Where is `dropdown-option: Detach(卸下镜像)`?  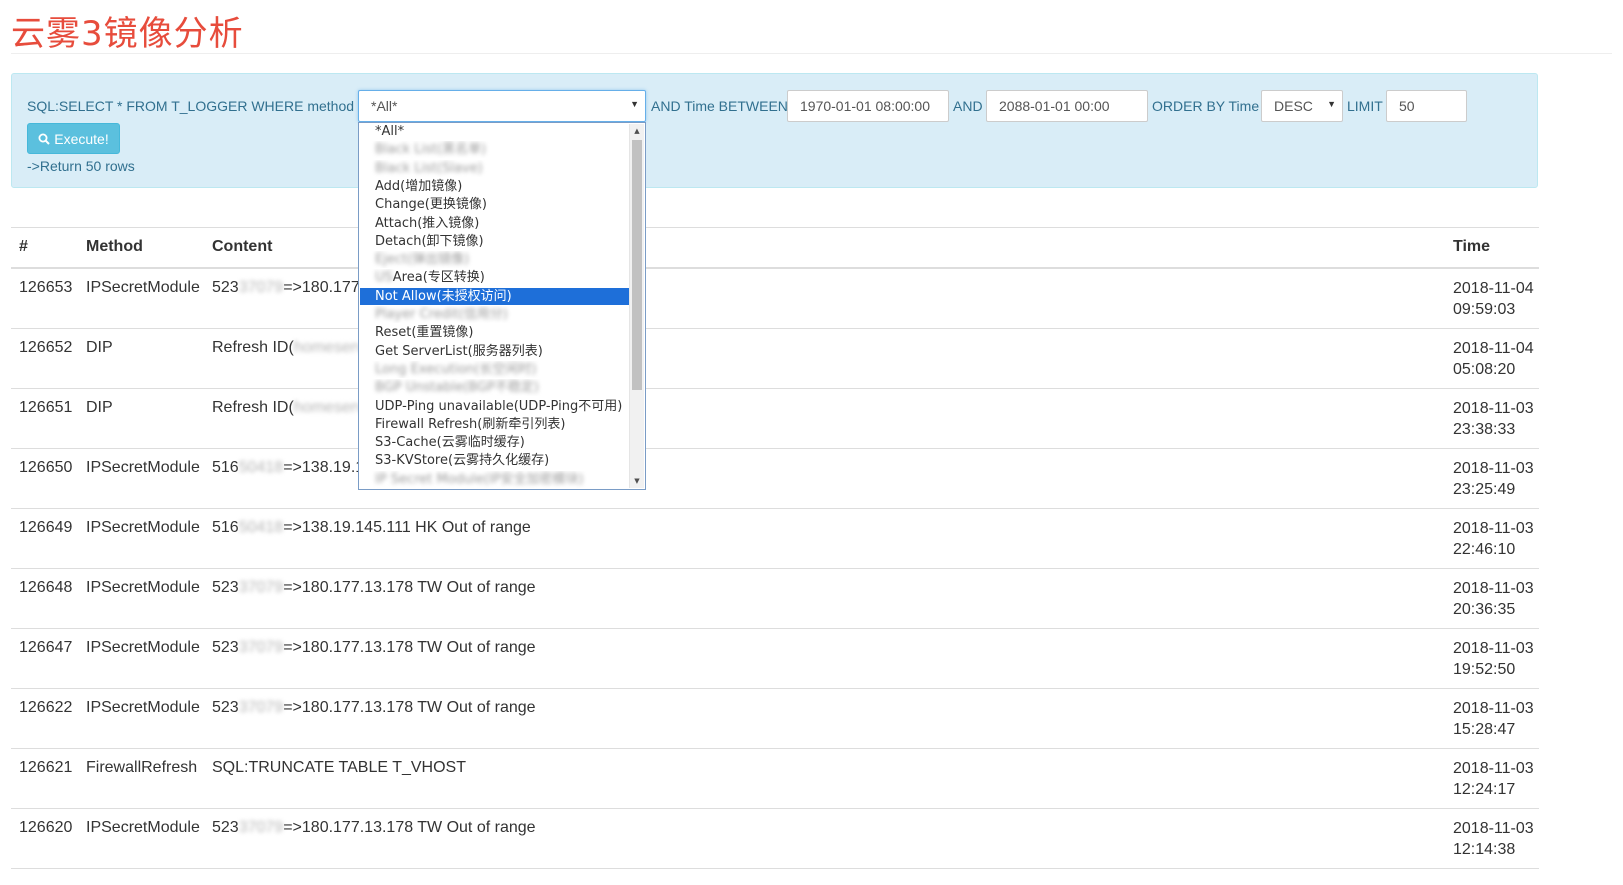 dropdown-option: Detach(卸下镜像) is located at coordinates (495, 241).